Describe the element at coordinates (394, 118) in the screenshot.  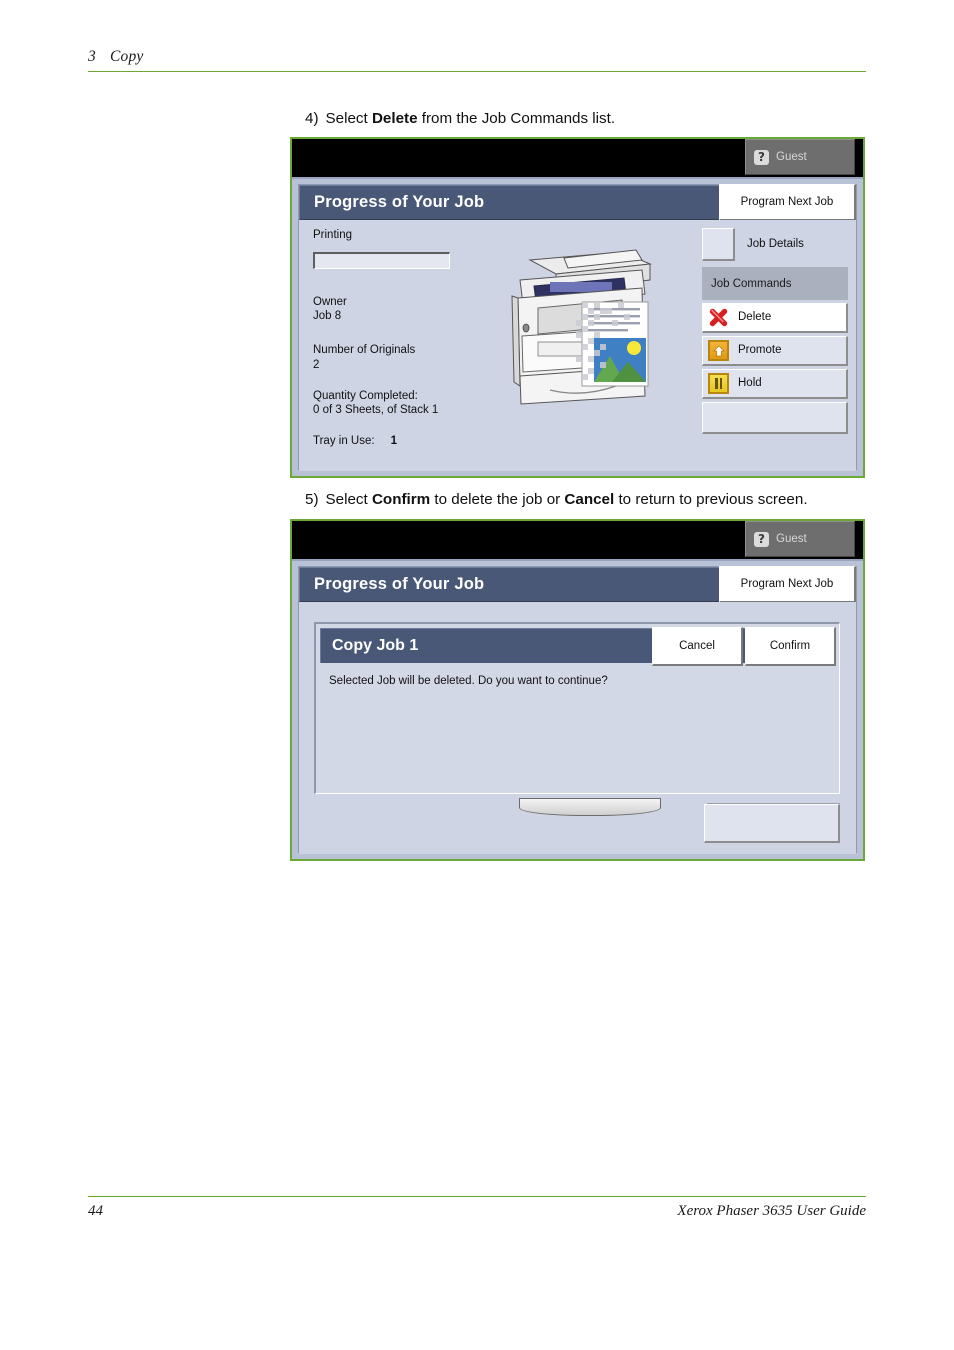
I see `step-4-bold-delete: Delete` at that location.